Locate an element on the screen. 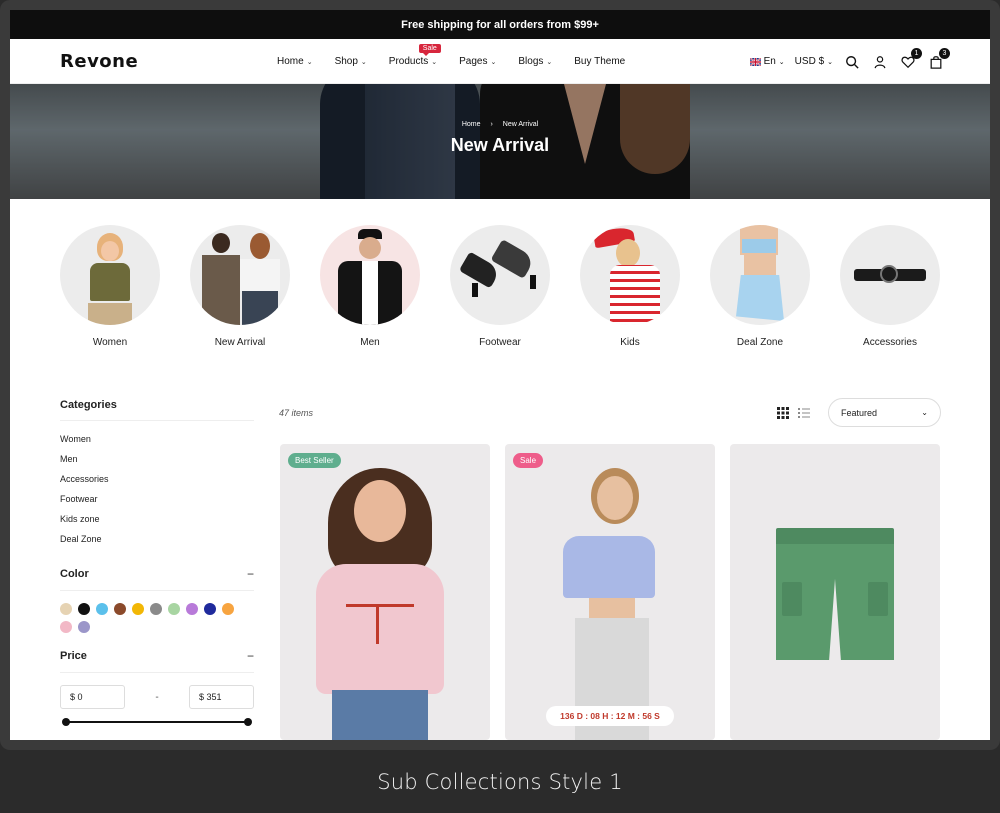  collection-deal-zone: Deal Zone is located at coordinates (760, 286).